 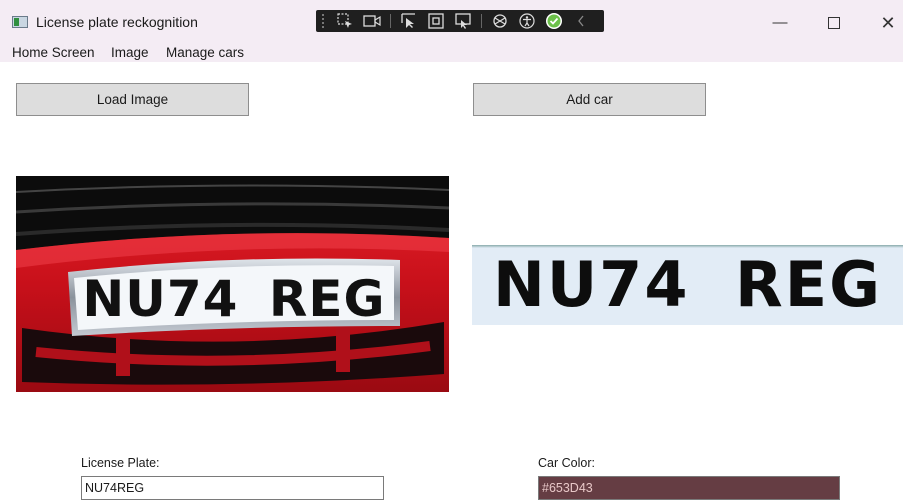 I want to click on menu-item-manage-cars: Manage cars, so click(x=205, y=53).